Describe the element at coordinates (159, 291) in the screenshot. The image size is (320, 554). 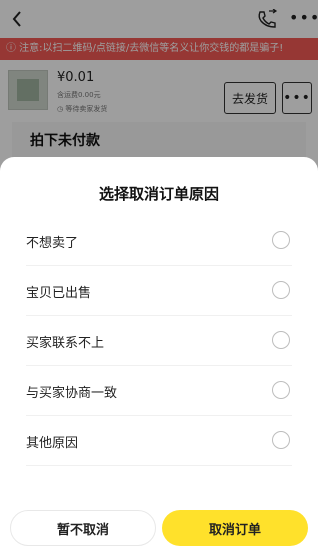
I see `reason-option: 宝贝已出售` at that location.